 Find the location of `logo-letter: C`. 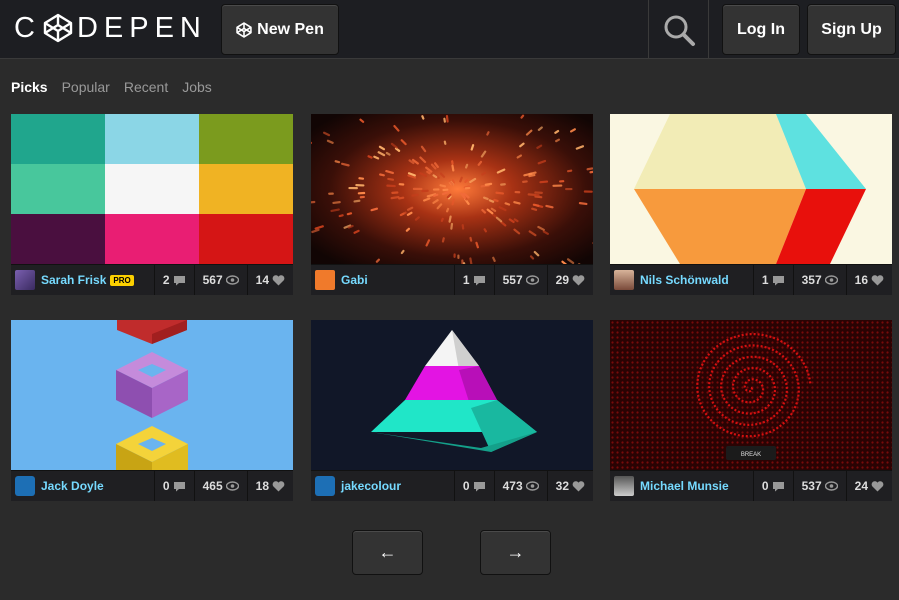

logo-letter: C is located at coordinates (27, 27).